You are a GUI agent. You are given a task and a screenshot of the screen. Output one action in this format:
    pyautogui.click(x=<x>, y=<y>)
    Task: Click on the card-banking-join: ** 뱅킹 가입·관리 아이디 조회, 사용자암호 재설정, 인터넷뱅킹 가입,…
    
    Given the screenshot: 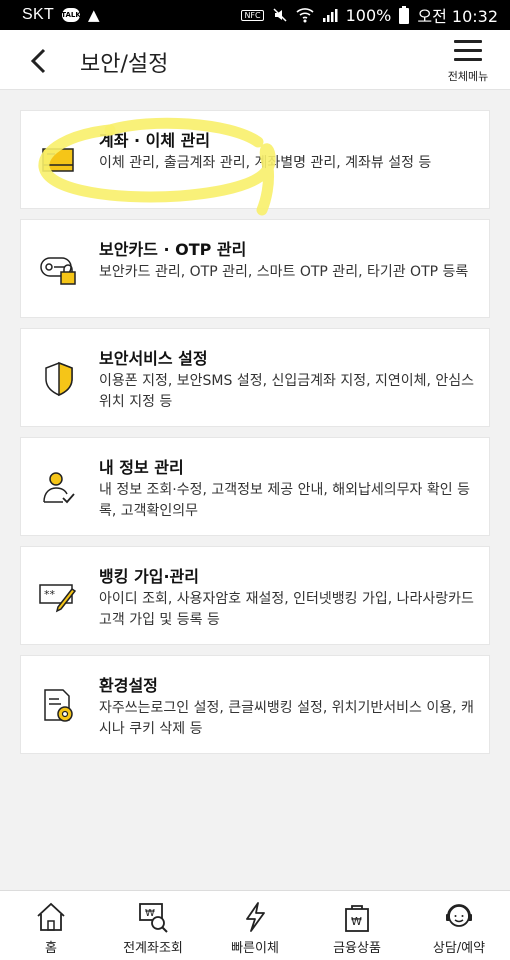 What is the action you would take?
    pyautogui.click(x=255, y=595)
    